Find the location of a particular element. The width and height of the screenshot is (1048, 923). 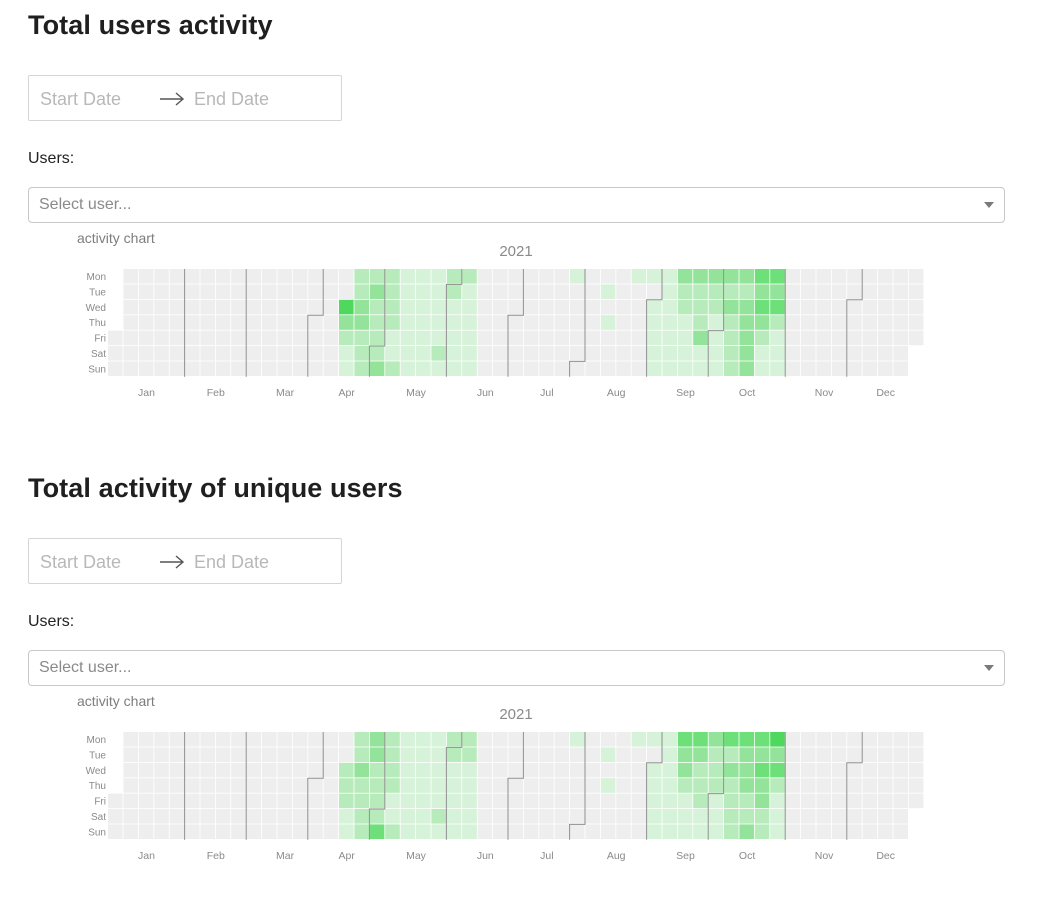

month-label: Aug is located at coordinates (616, 856).